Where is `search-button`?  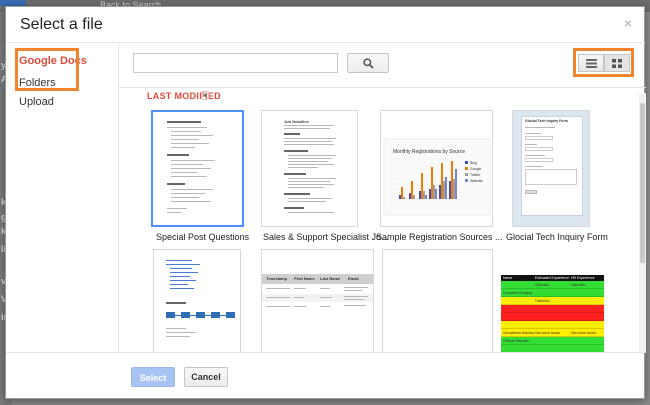
search-button is located at coordinates (368, 63).